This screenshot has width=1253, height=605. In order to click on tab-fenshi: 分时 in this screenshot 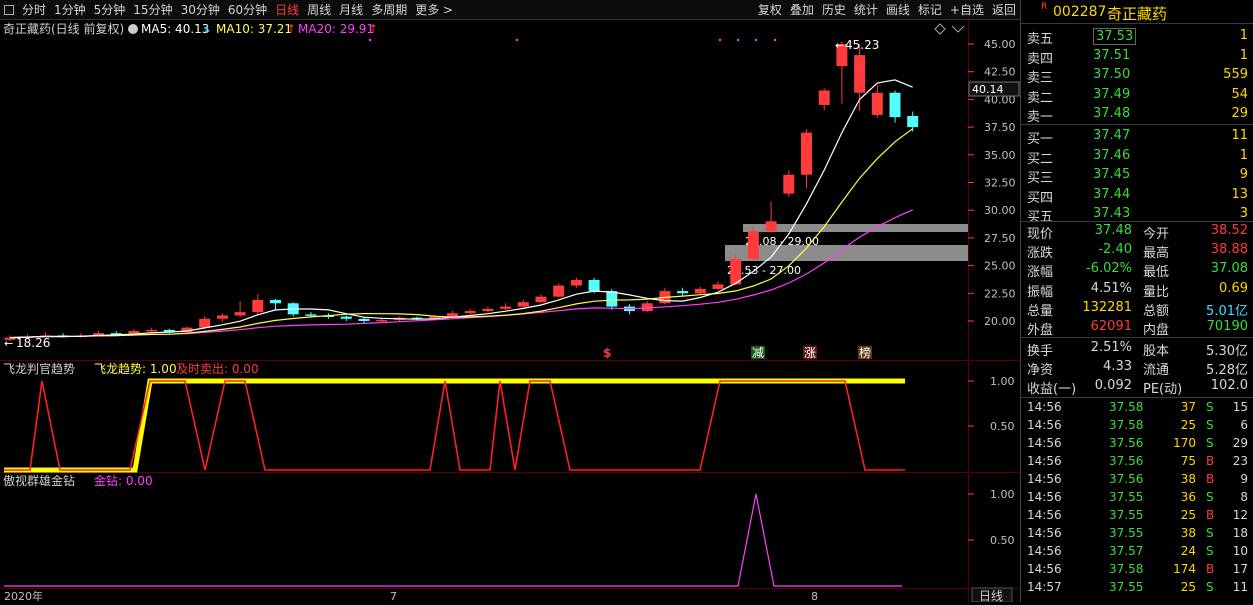, I will do `click(34, 9)`.